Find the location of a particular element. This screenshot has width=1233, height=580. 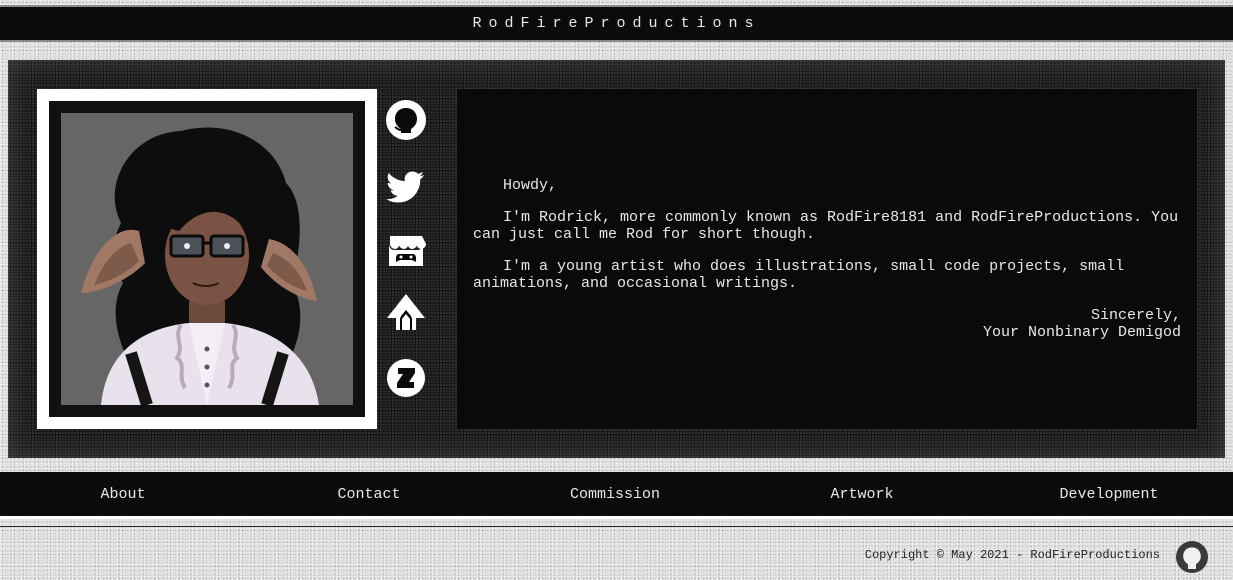

nav-divider is located at coordinates (616, 526).